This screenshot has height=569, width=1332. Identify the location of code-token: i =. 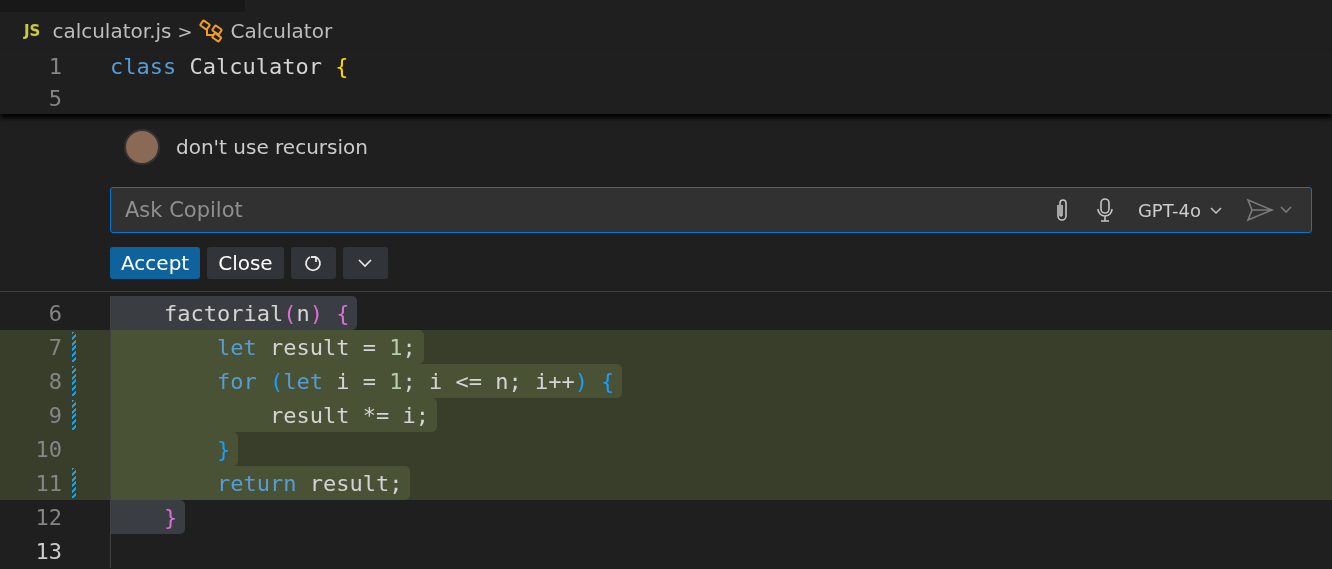
(356, 381).